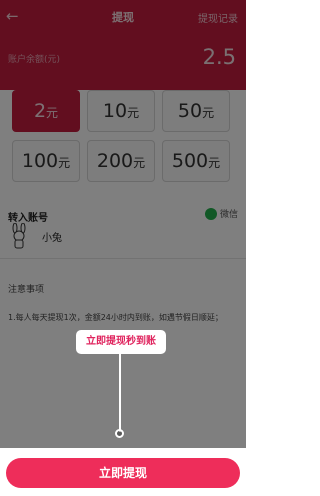 Image resolution: width=320 pixels, height=496 pixels. I want to click on withdraw-now-button: 立即提现, so click(123, 473).